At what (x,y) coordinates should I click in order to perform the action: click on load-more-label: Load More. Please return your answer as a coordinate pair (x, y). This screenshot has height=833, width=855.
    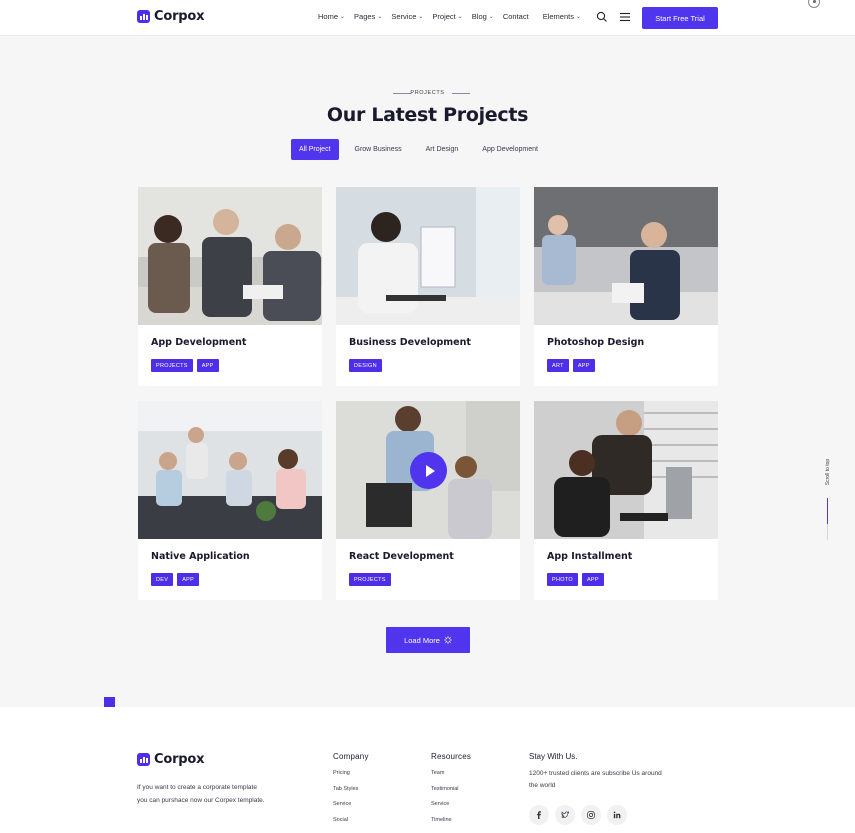
    Looking at the image, I should click on (422, 640).